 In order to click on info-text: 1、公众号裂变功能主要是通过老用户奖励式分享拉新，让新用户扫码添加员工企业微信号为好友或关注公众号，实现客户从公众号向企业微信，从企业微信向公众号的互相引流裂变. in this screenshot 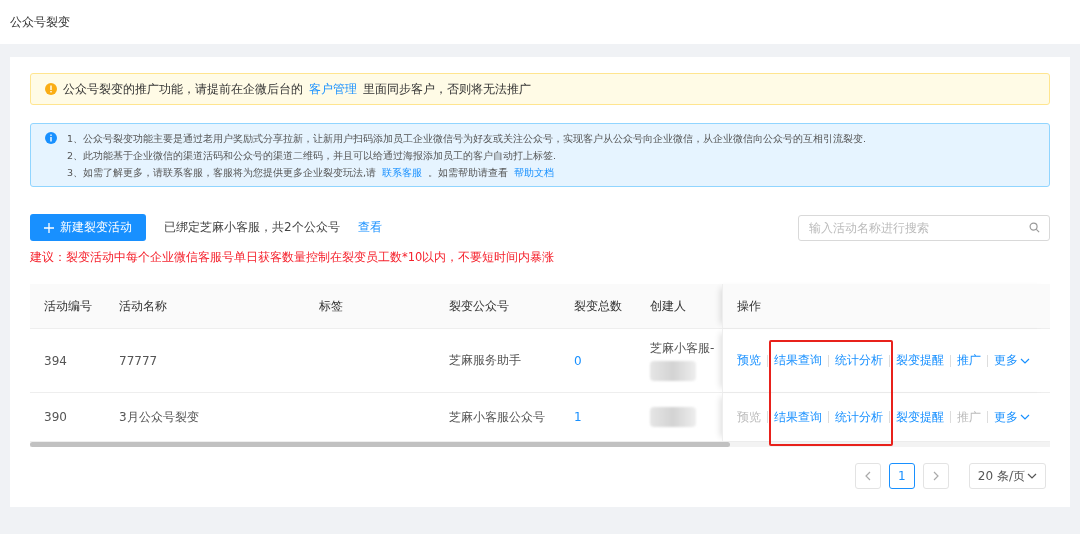, I will do `click(467, 139)`.